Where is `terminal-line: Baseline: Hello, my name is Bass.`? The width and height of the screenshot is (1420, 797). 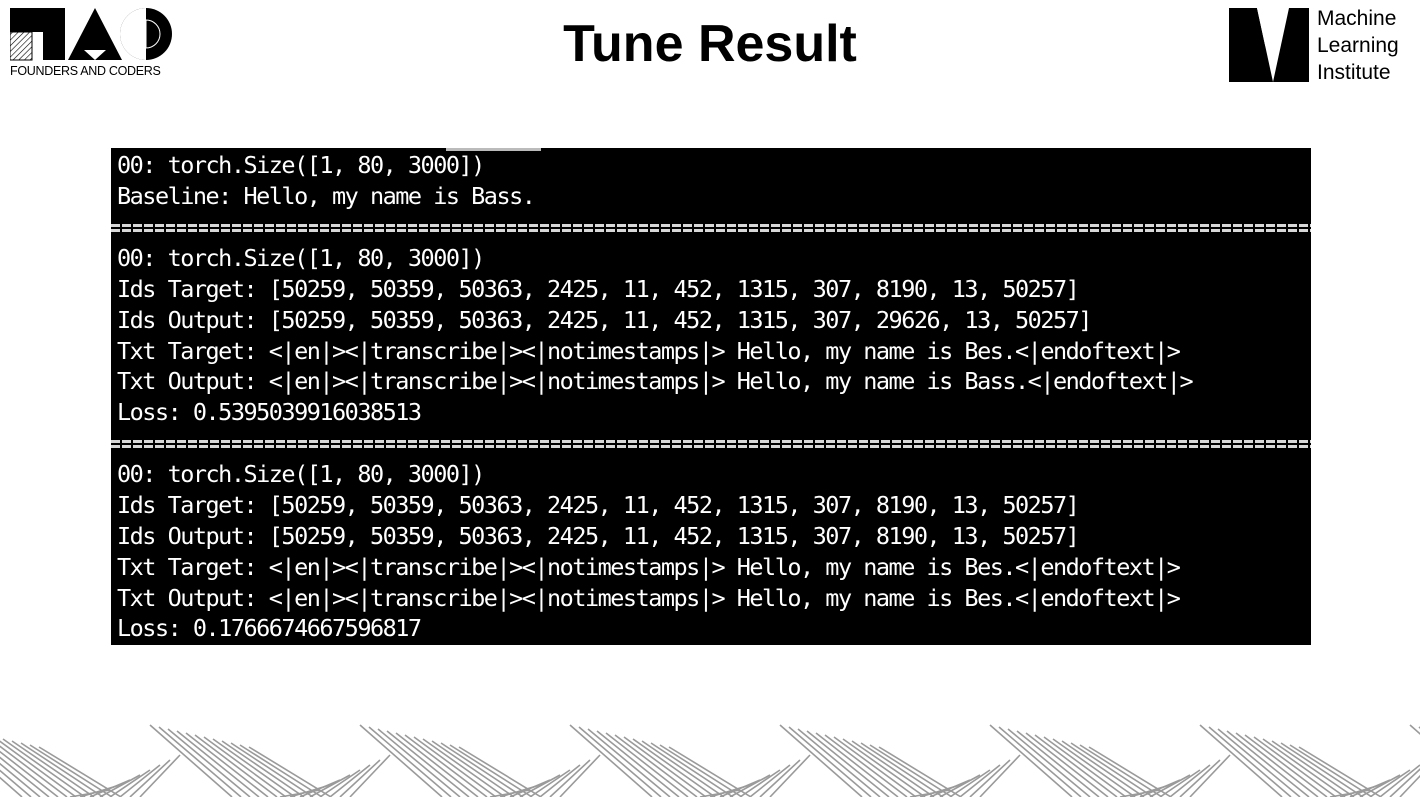 terminal-line: Baseline: Hello, my name is Bass. is located at coordinates (326, 196).